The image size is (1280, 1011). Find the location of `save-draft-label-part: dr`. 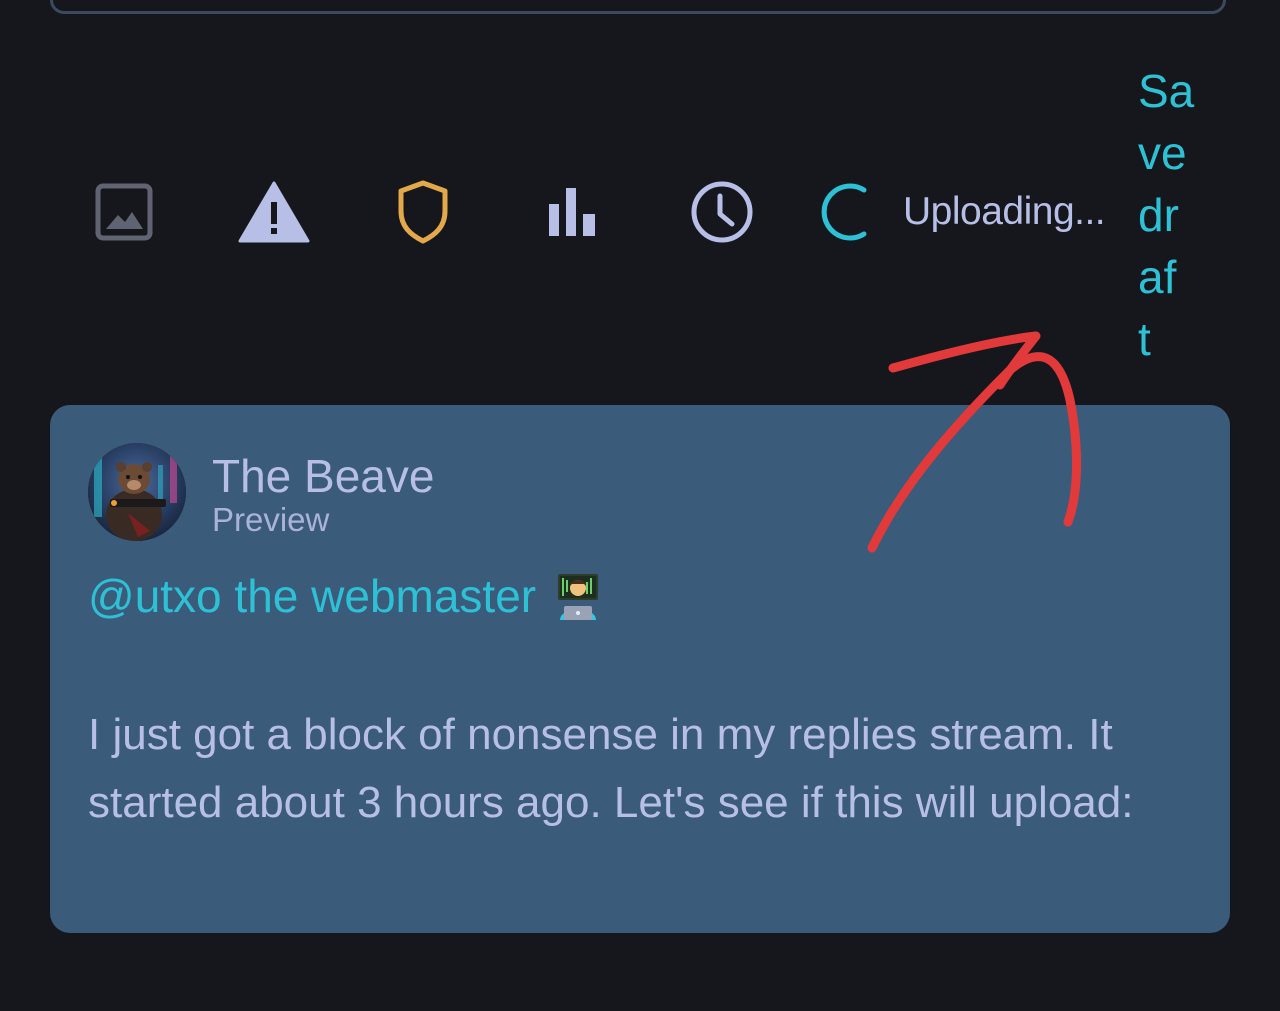

save-draft-label-part: dr is located at coordinates (1158, 215).